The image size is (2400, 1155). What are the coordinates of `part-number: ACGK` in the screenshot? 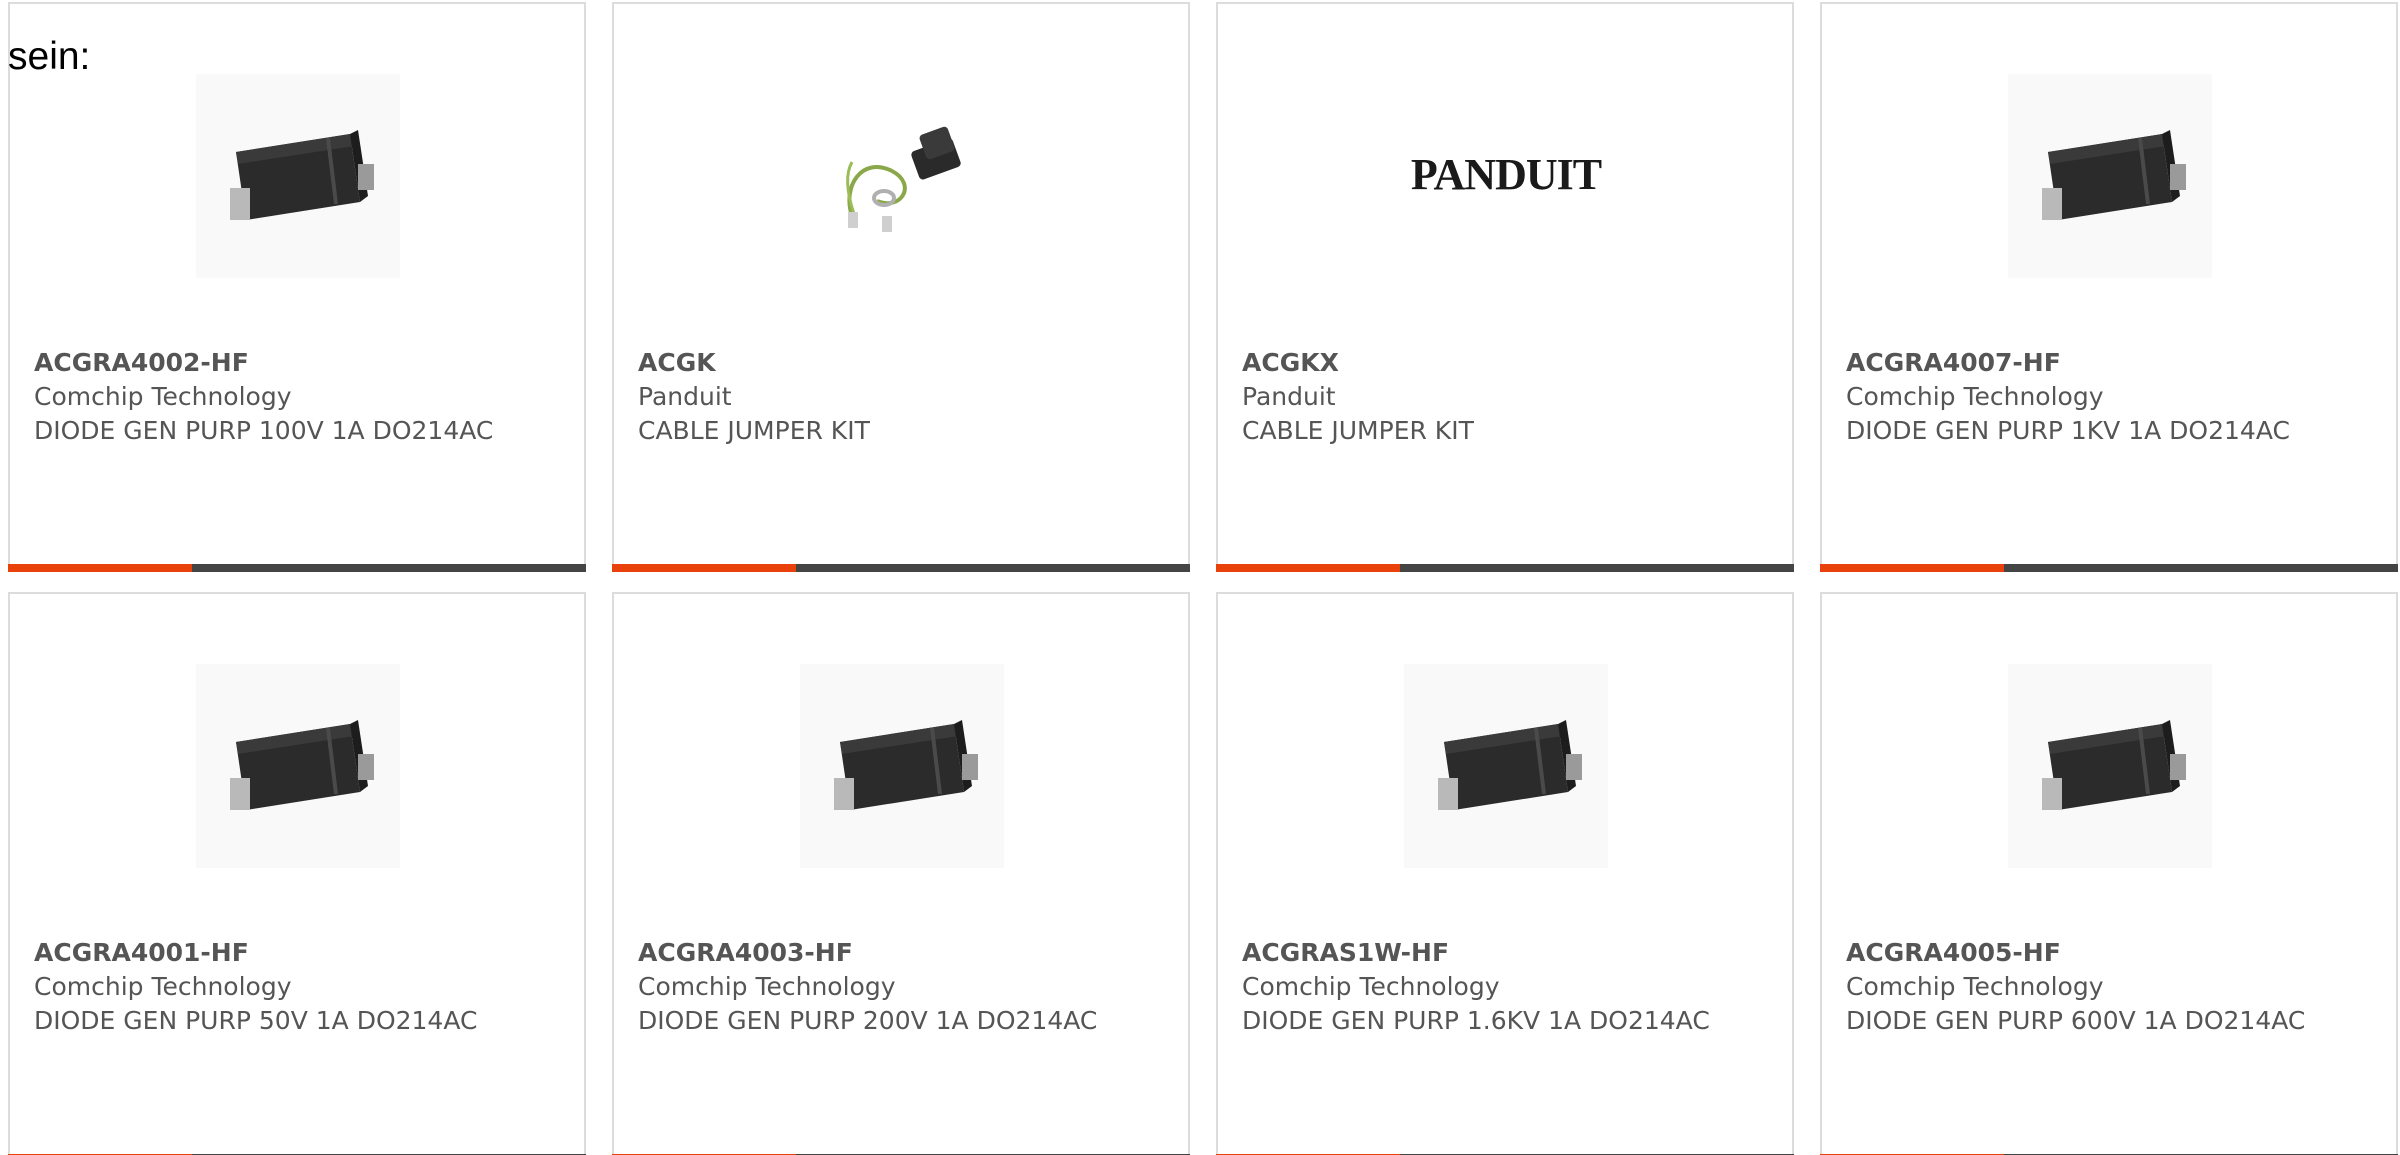 It's located at (903, 363).